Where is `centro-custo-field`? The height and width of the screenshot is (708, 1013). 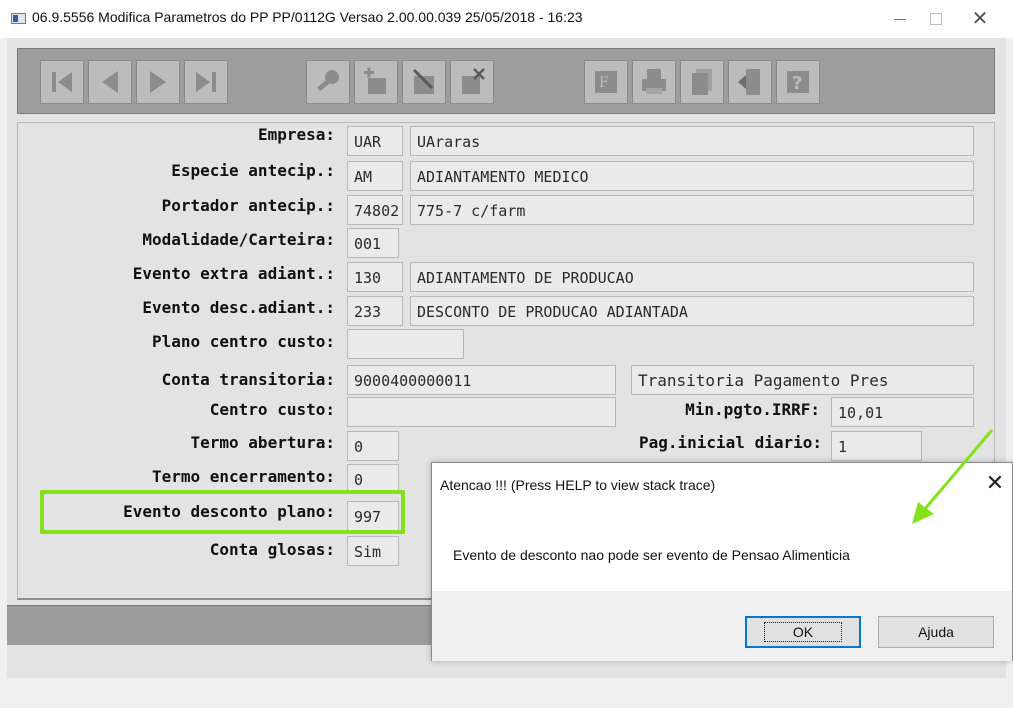
centro-custo-field is located at coordinates (481, 412).